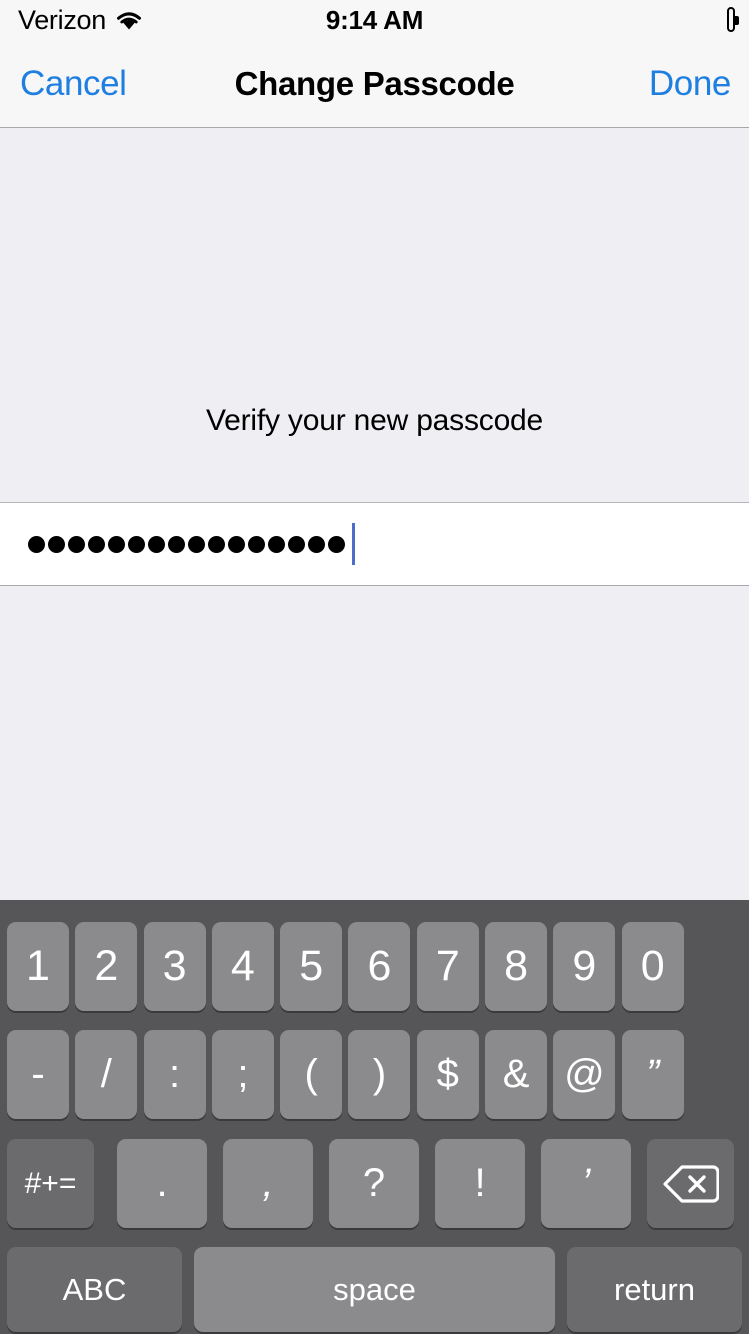 The image size is (749, 1334). What do you see at coordinates (584, 1074) in the screenshot?
I see `key-at: @` at bounding box center [584, 1074].